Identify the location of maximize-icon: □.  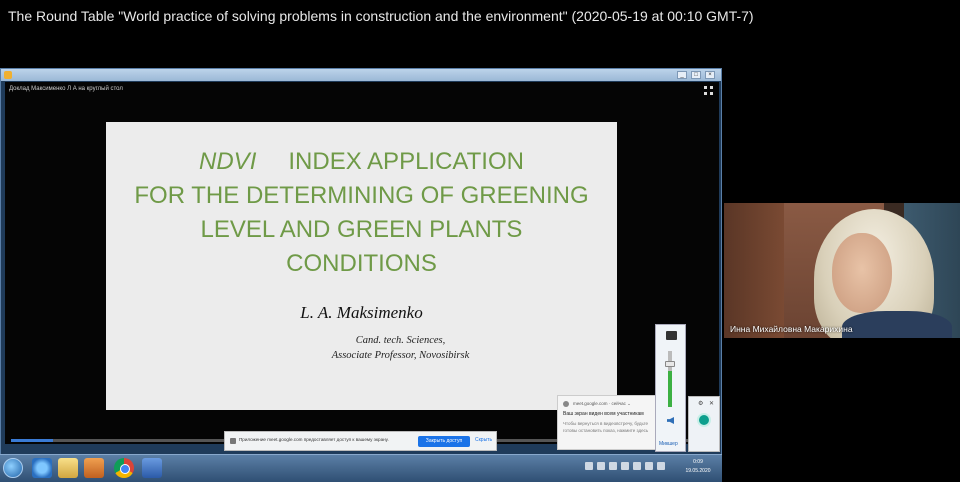
(696, 75).